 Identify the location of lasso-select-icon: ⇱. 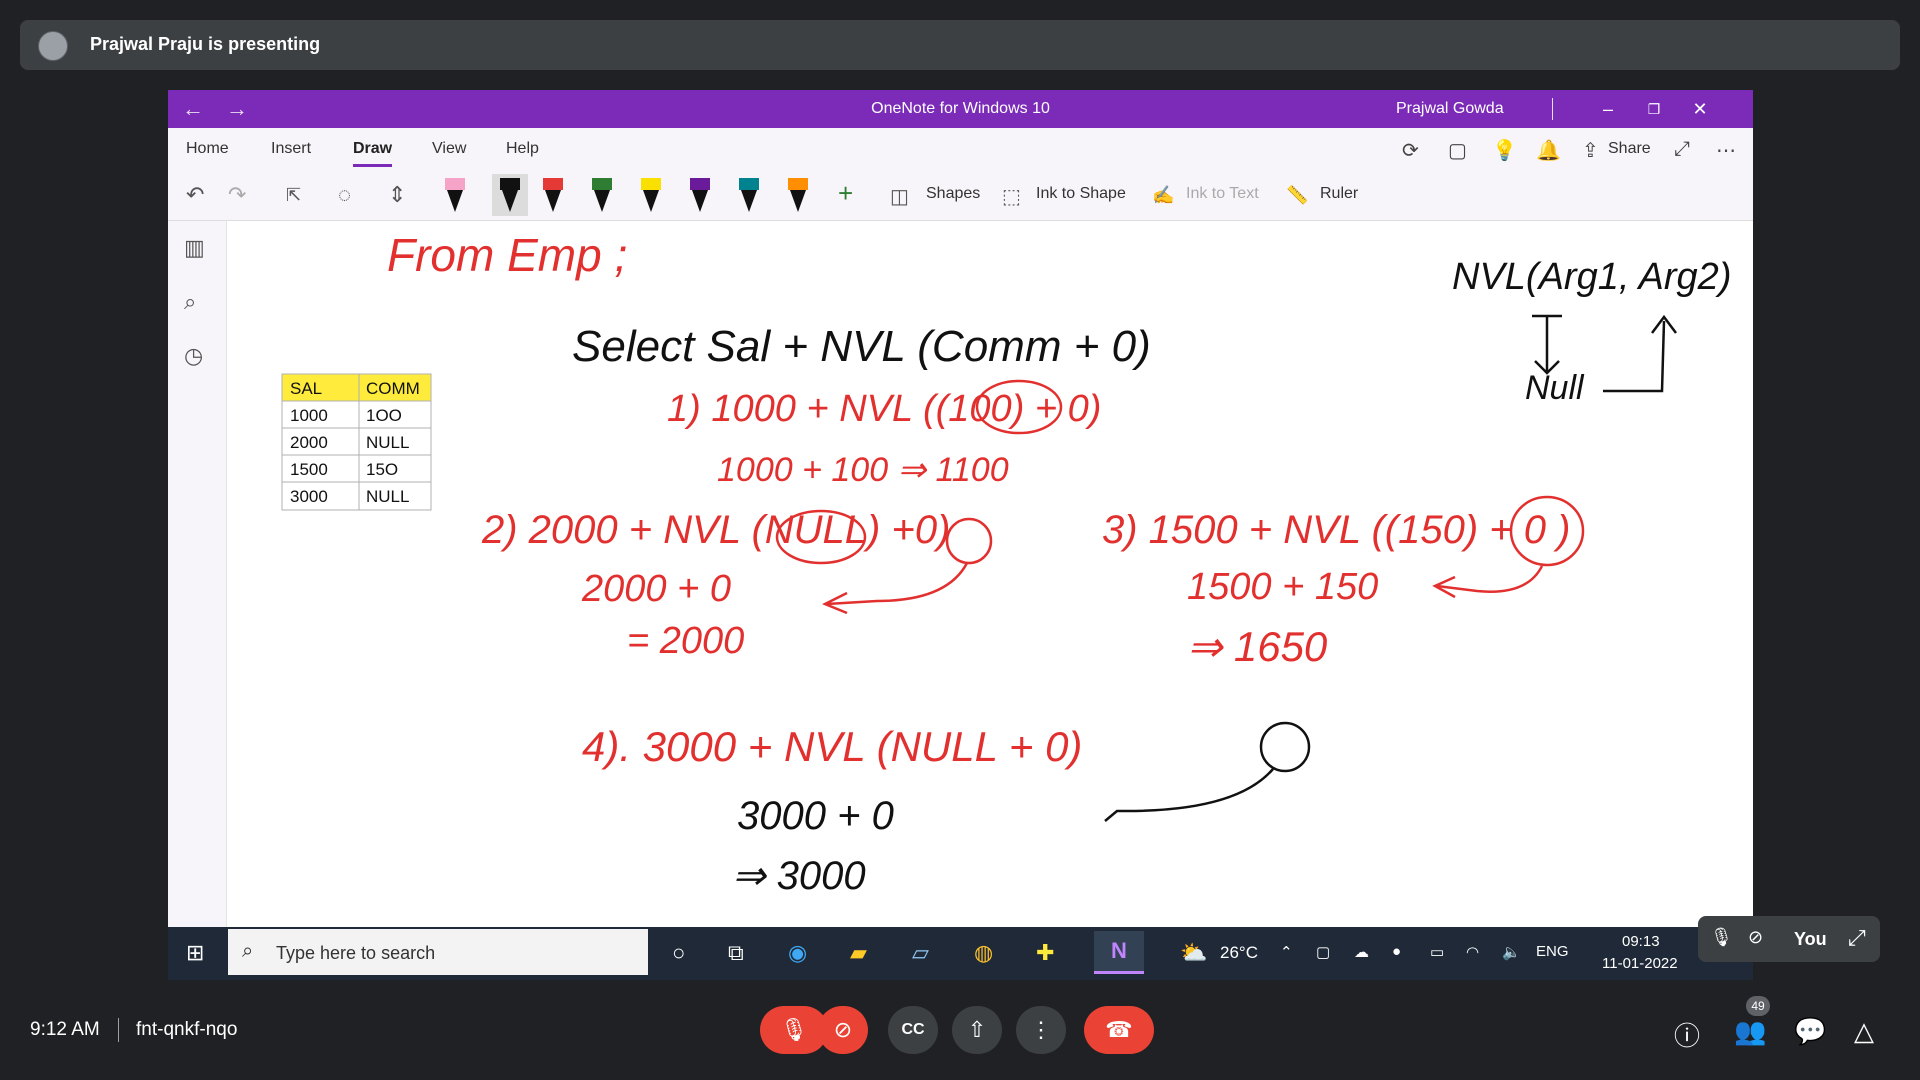
(293, 195).